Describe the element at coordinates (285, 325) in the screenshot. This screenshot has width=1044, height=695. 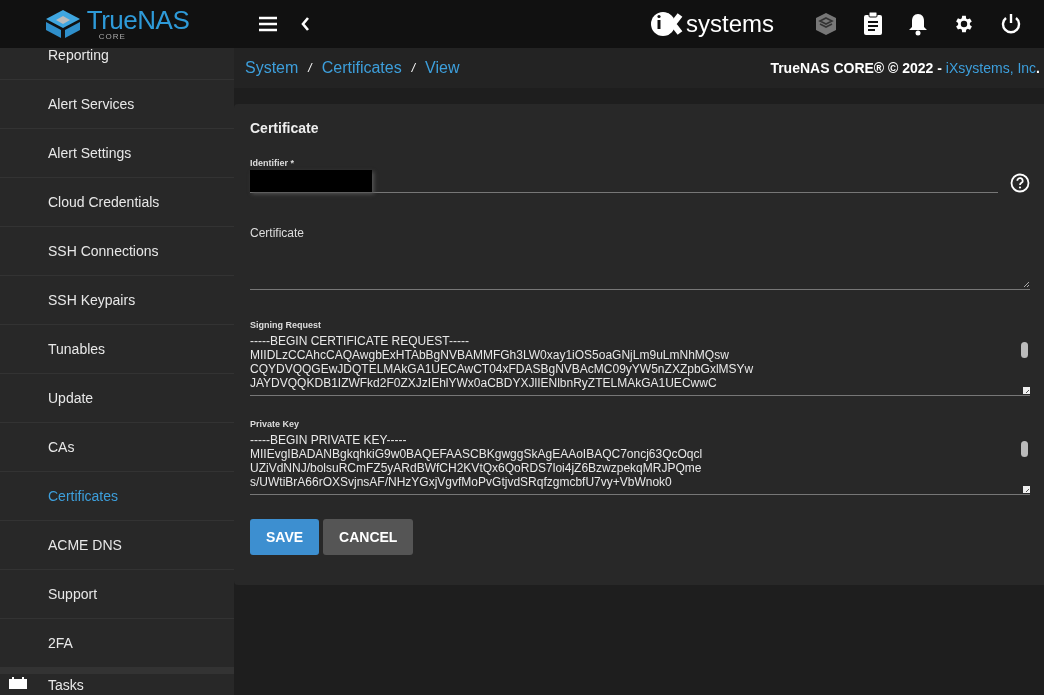
I see `field-label: Signing Request` at that location.